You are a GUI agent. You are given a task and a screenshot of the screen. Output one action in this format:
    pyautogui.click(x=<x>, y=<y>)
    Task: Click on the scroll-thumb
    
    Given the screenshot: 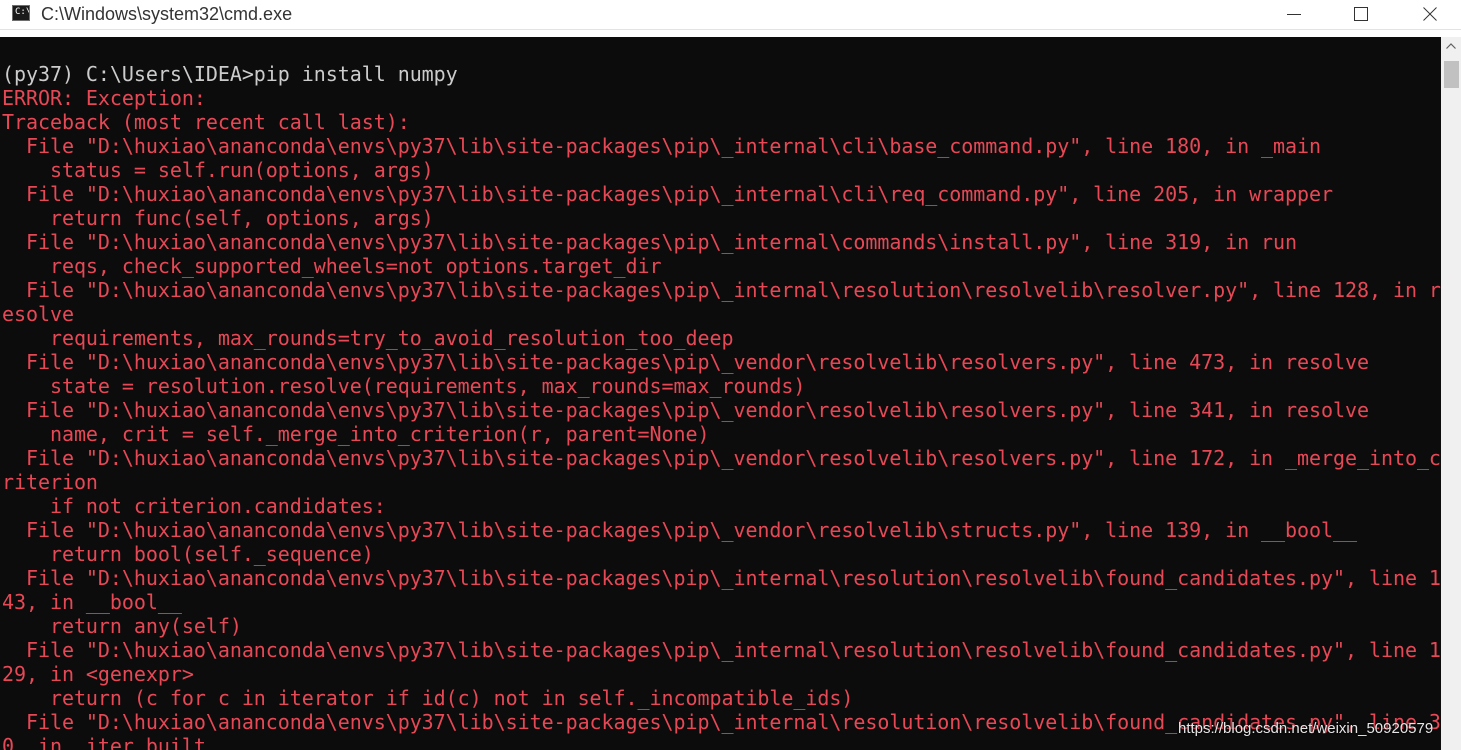 What is the action you would take?
    pyautogui.click(x=1451, y=74)
    